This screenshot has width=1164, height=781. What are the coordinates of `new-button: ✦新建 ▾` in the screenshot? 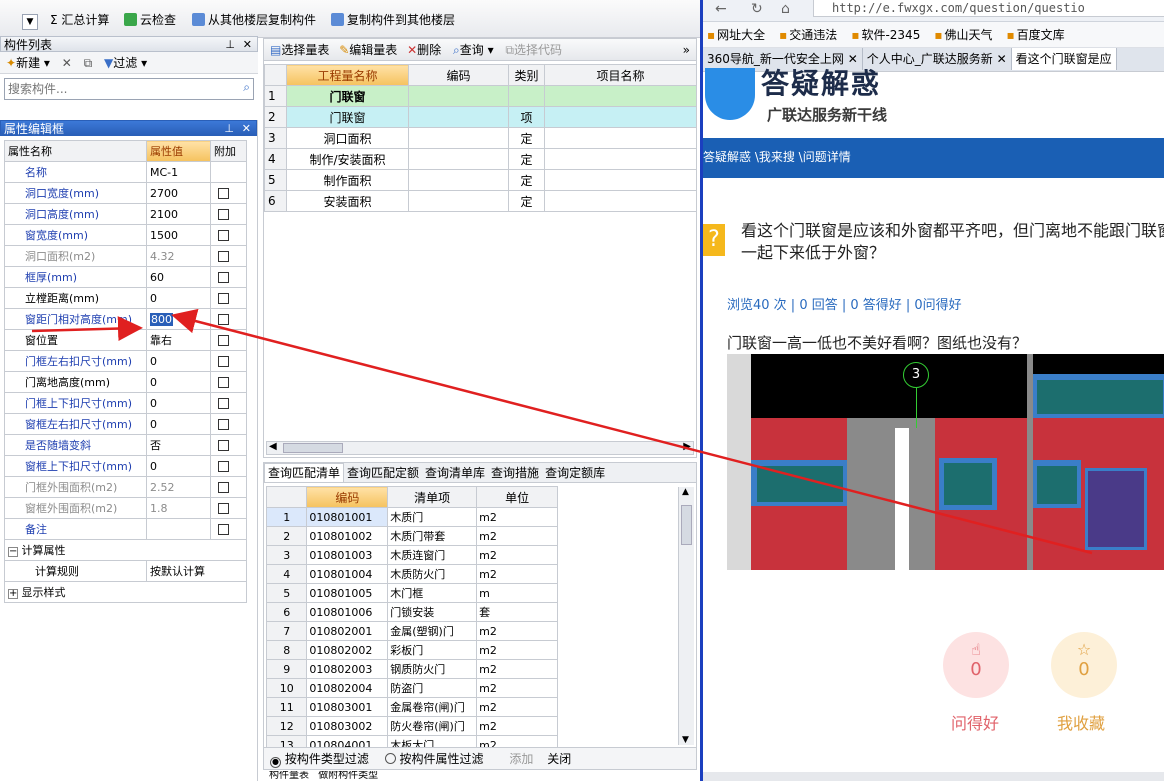 It's located at (28, 63).